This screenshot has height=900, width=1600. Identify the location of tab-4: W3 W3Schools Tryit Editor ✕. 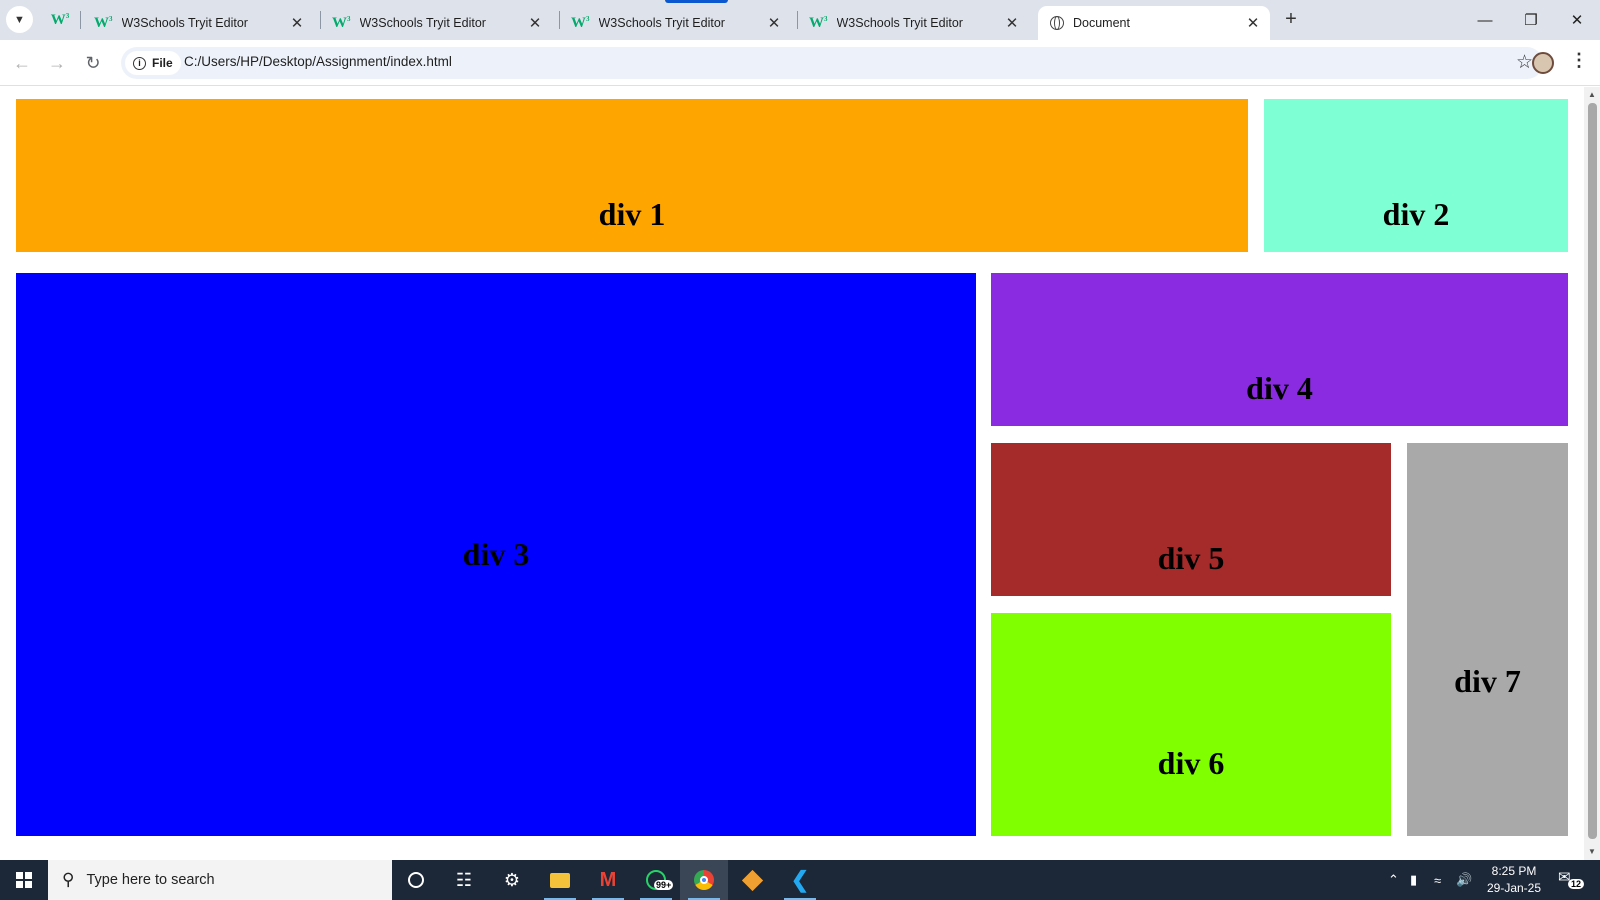
(913, 23).